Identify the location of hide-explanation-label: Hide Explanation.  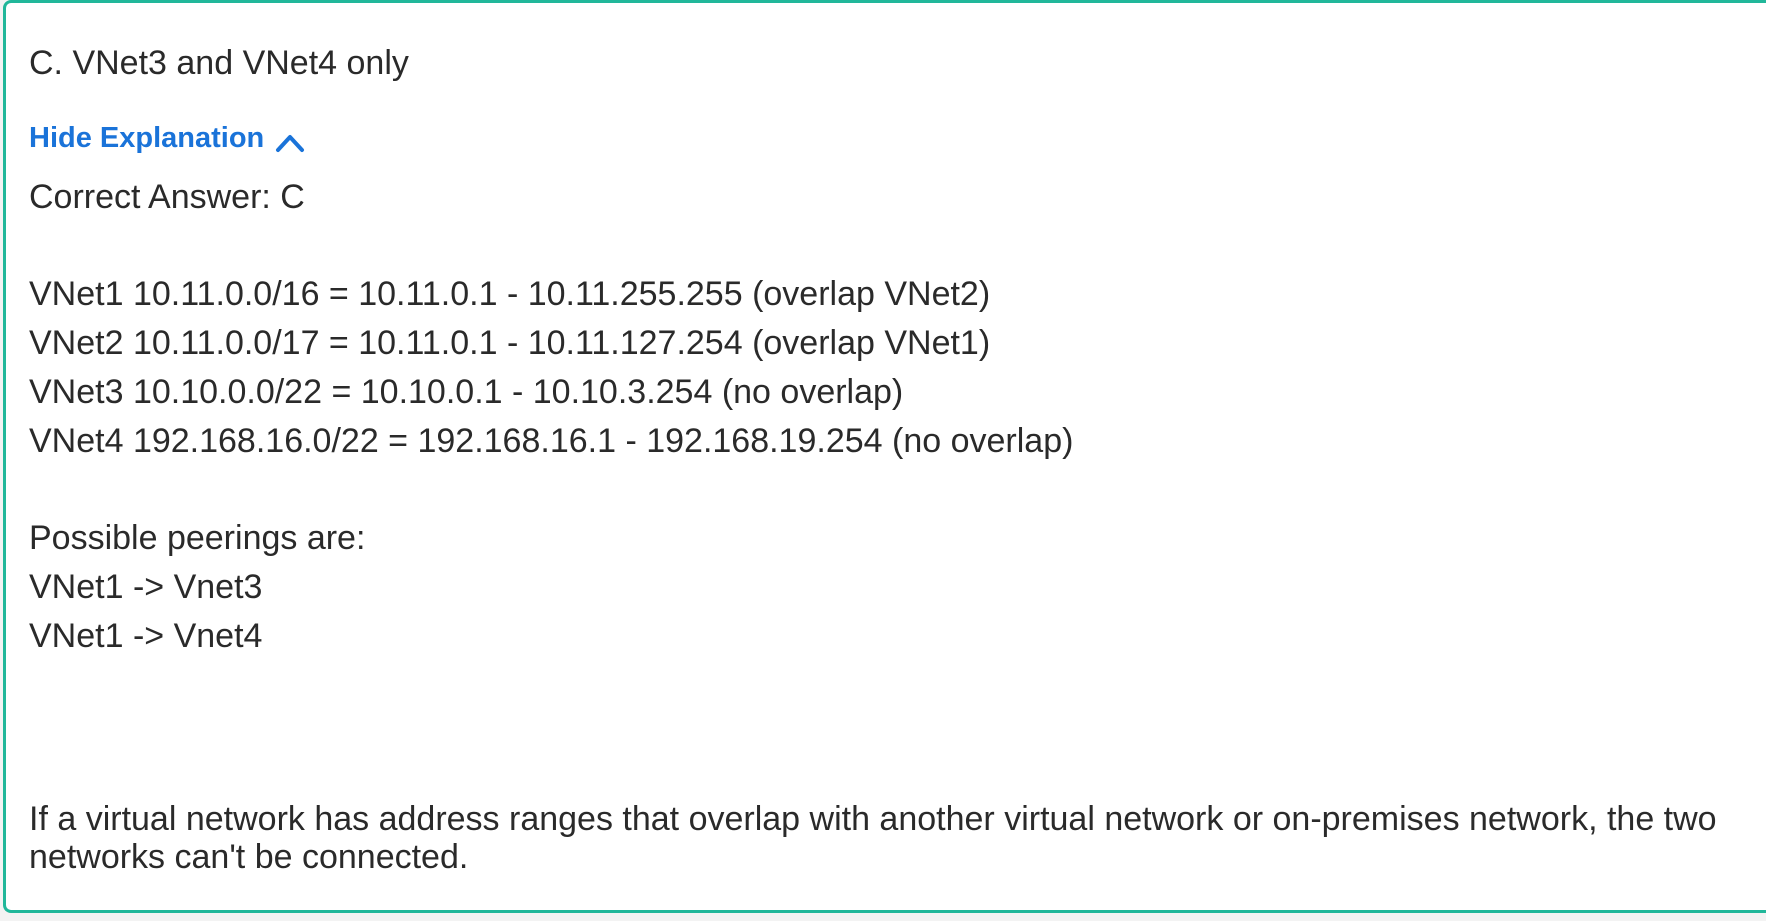
(147, 138).